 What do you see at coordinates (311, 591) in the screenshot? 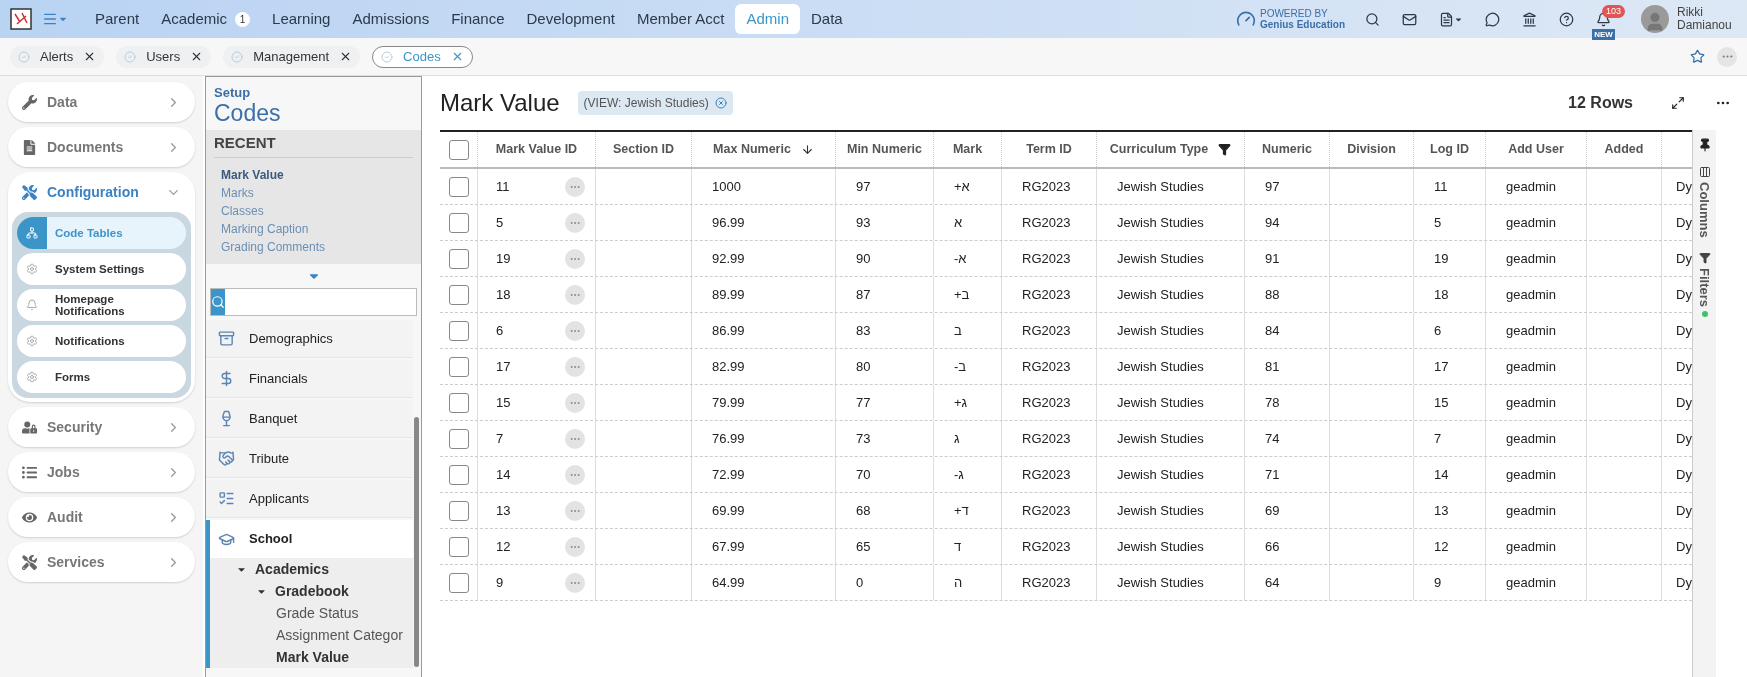
I see `tree-item: Gradebook` at bounding box center [311, 591].